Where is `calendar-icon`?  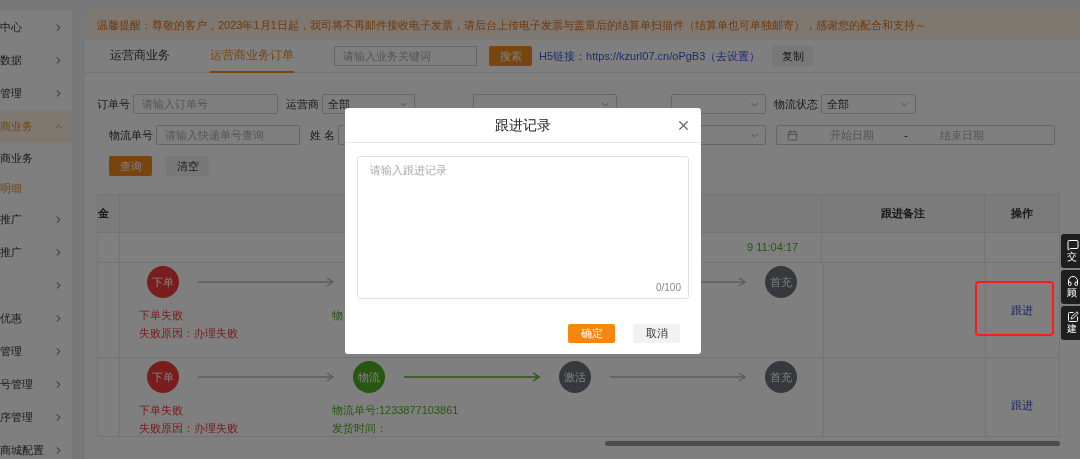
calendar-icon is located at coordinates (793, 135).